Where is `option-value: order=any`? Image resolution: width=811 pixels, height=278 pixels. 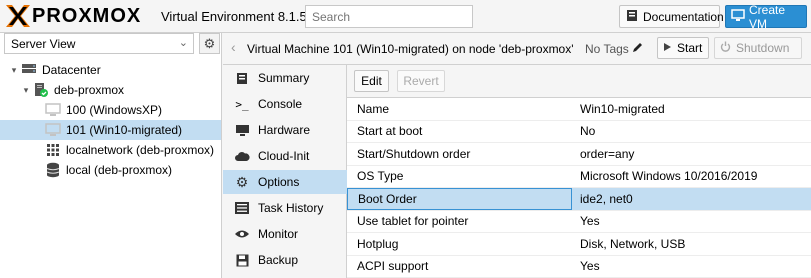
option-value: order=any is located at coordinates (607, 153).